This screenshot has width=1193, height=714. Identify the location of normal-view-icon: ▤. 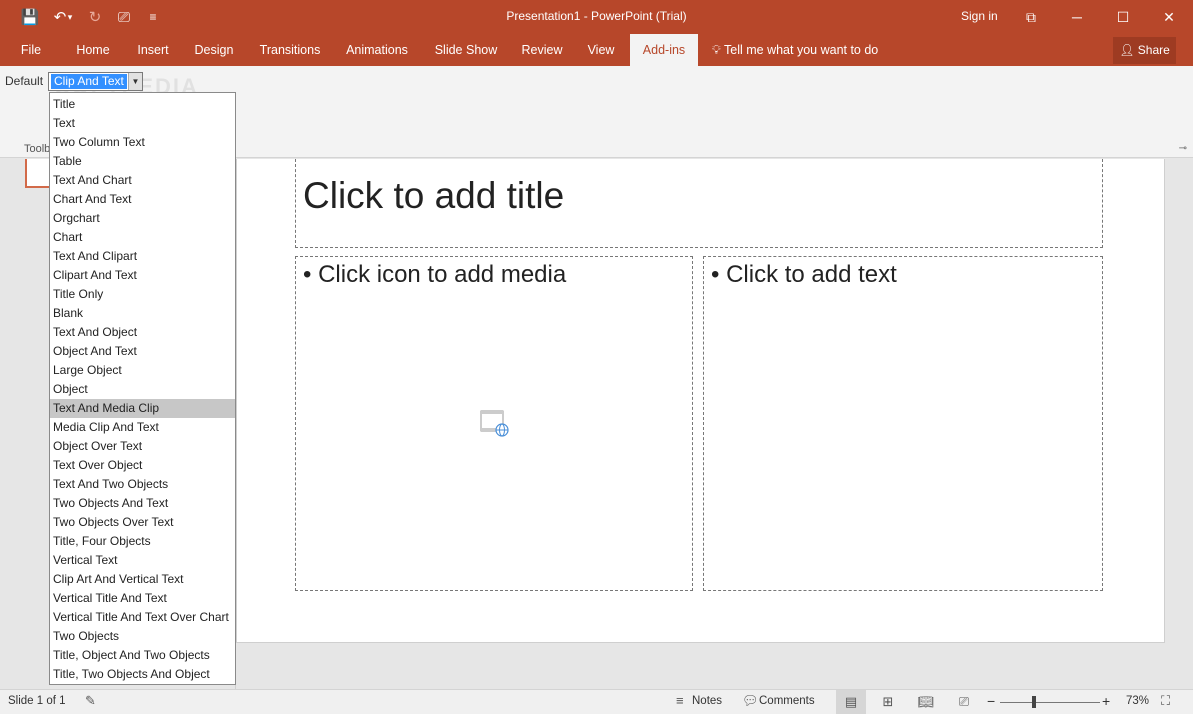
(851, 702).